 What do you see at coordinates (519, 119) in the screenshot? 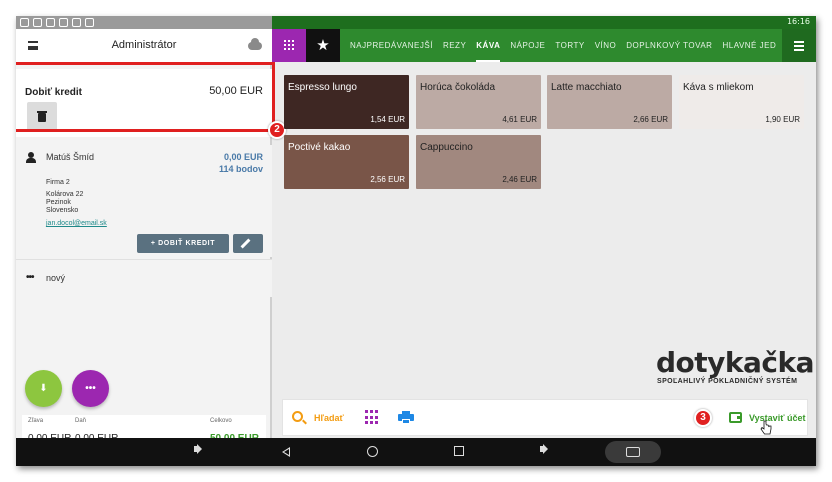
I see `product-price: 4,61 EUR` at bounding box center [519, 119].